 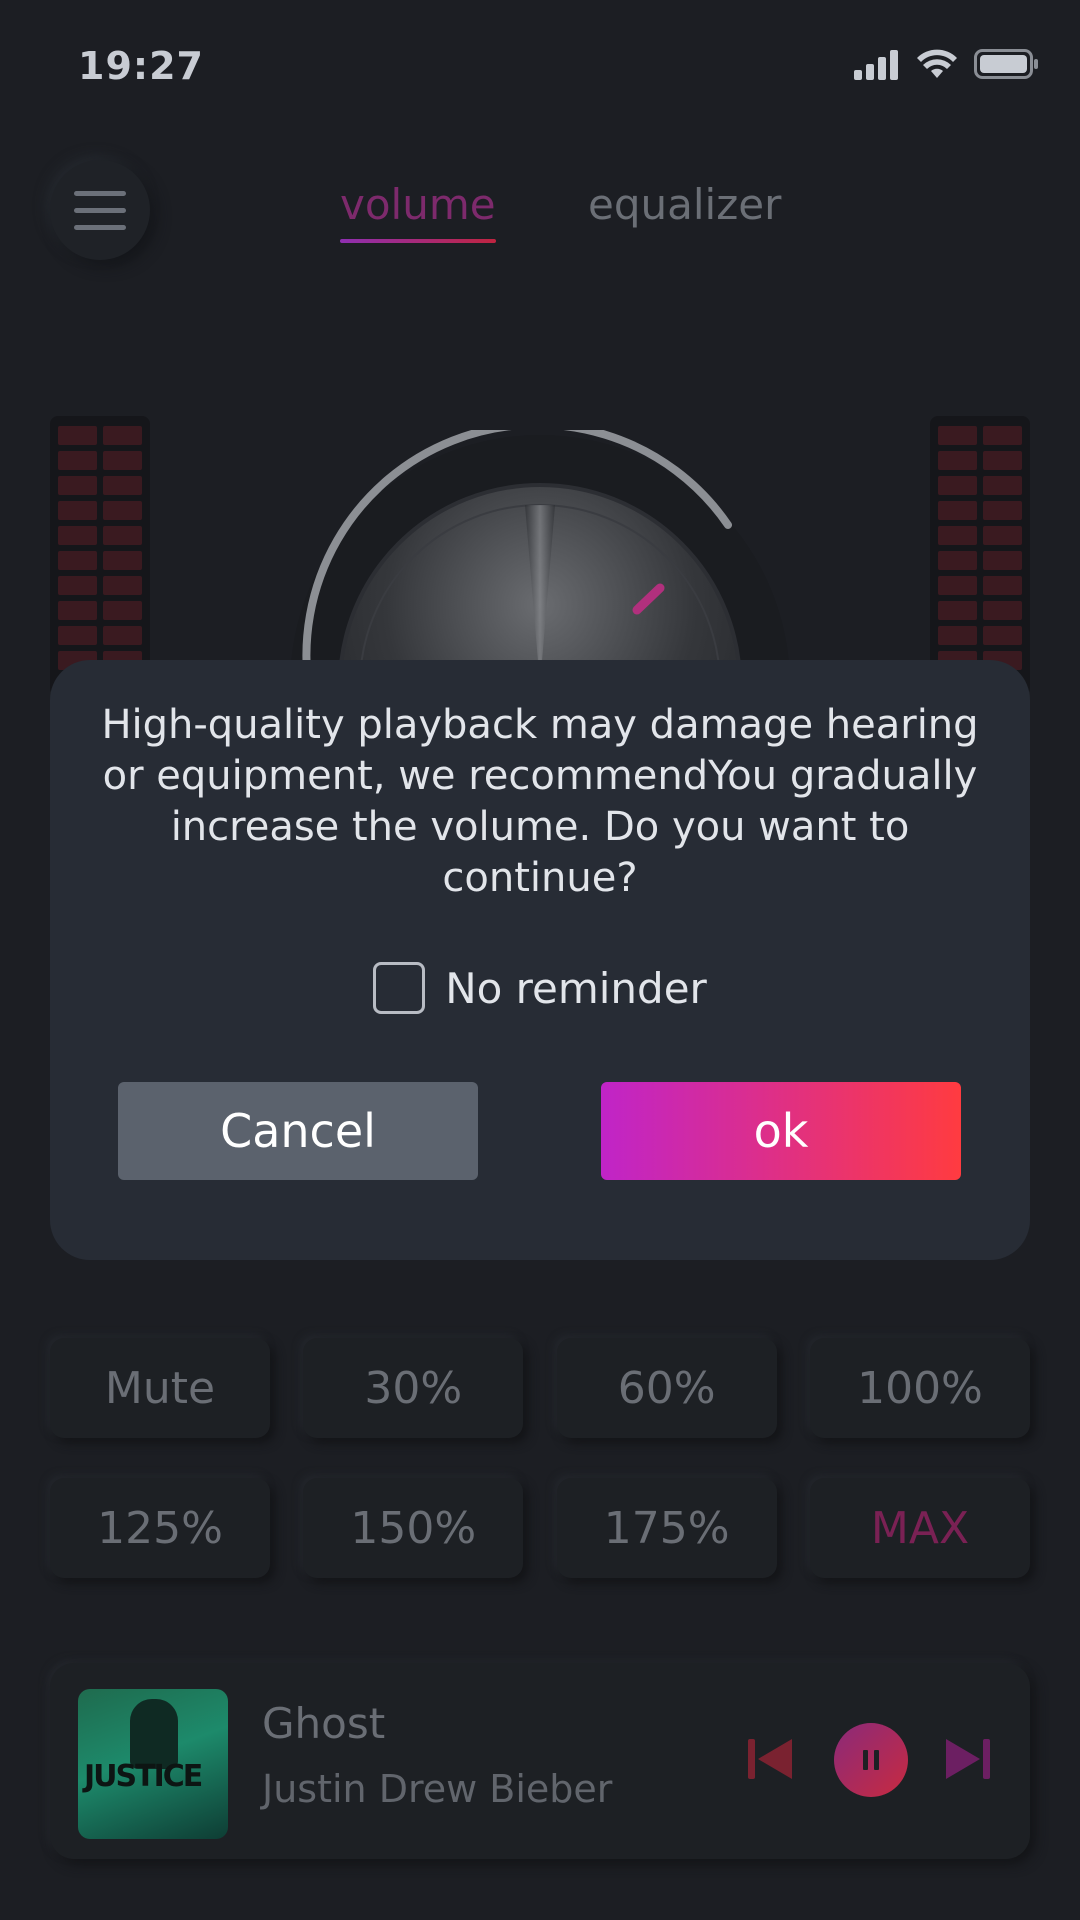 I want to click on no-reminder-option: No reminder, so click(x=540, y=988).